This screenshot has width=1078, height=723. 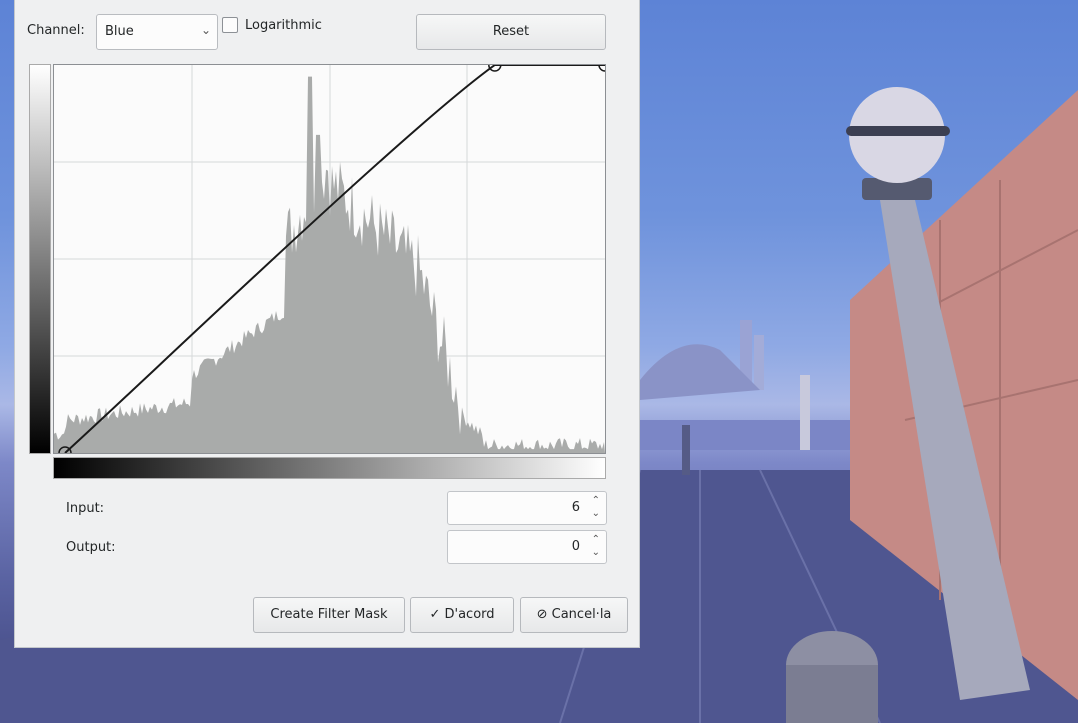 I want to click on cancel-button: ⊘ Cancel·la, so click(x=574, y=615).